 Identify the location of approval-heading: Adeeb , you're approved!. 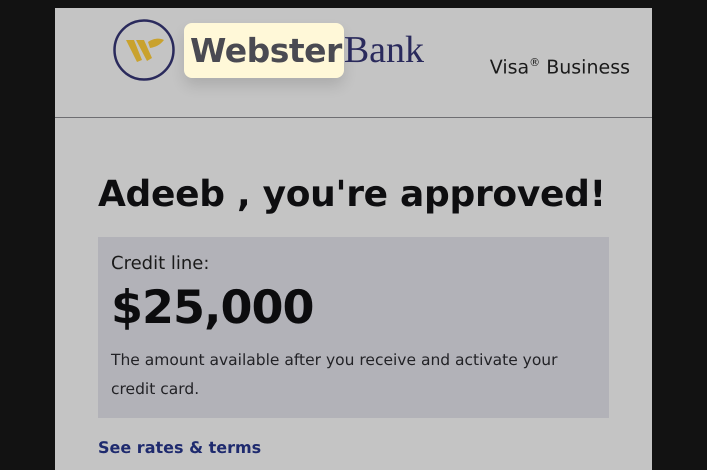
(352, 194).